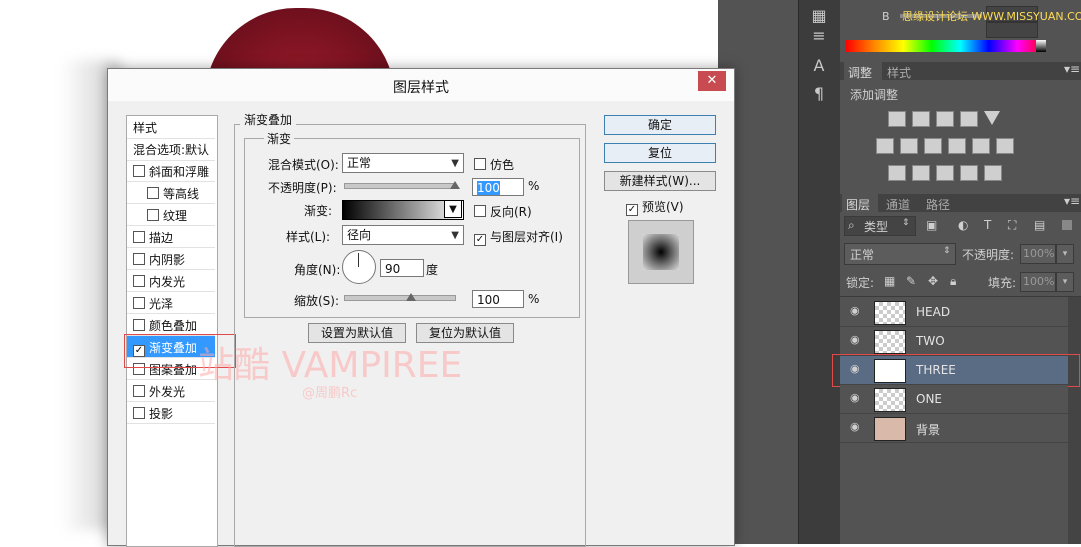  What do you see at coordinates (981, 146) in the screenshot?
I see `channel-mixer-icon` at bounding box center [981, 146].